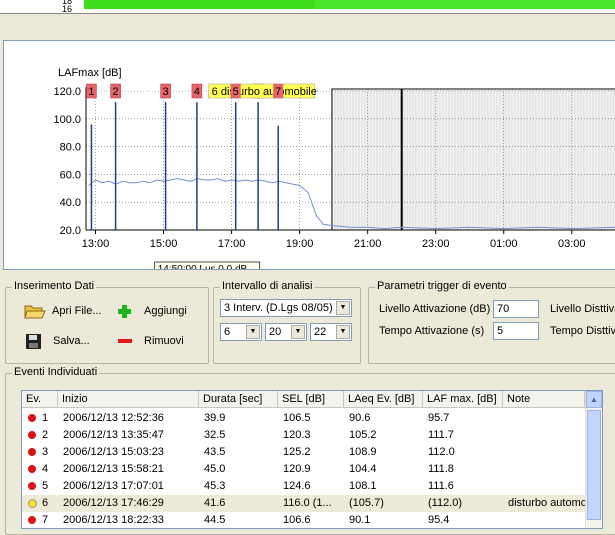 Image resolution: width=615 pixels, height=535 pixels. Describe the element at coordinates (70, 231) in the screenshot. I see `y-tick-label: 20.0` at that location.